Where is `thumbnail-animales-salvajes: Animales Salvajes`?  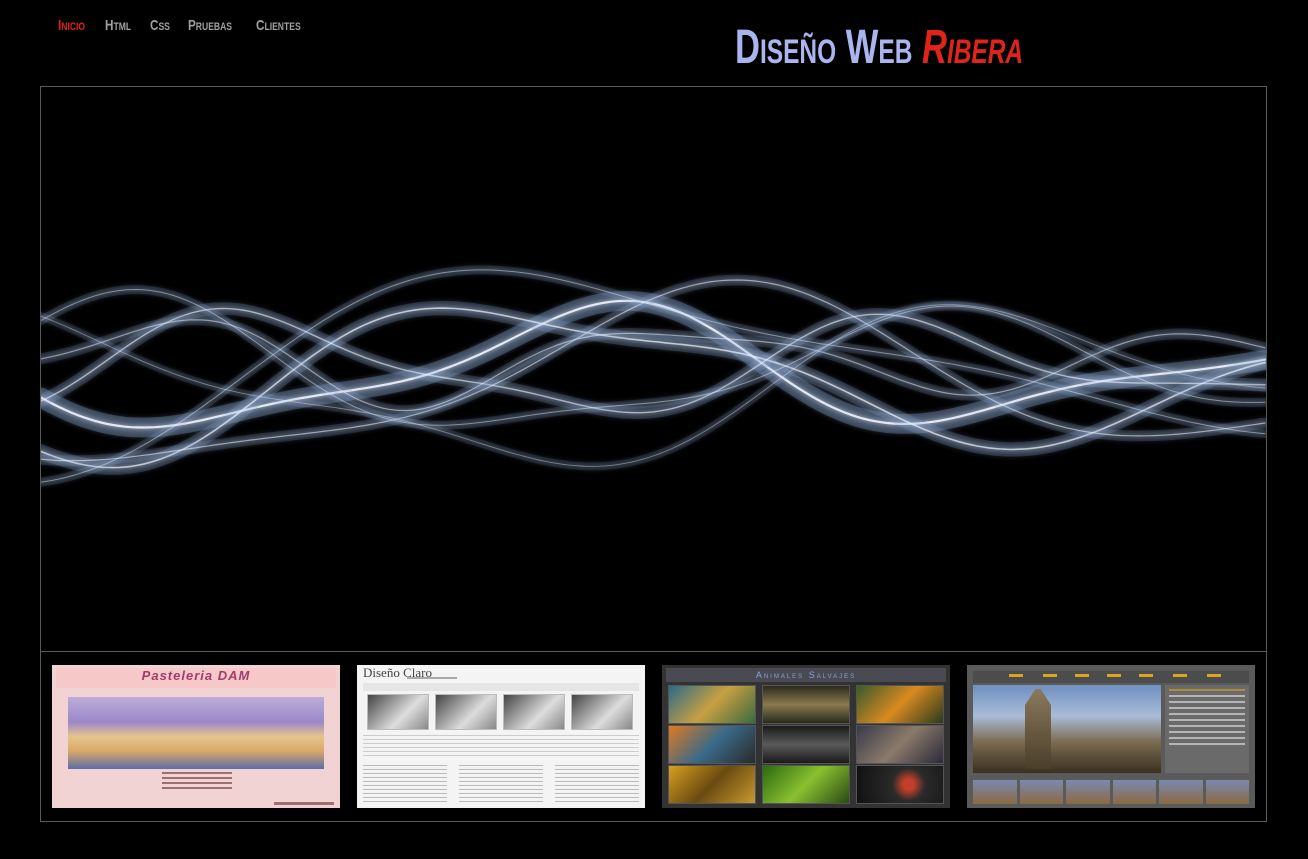
thumbnail-animales-salvajes: Animales Salvajes is located at coordinates (806, 736).